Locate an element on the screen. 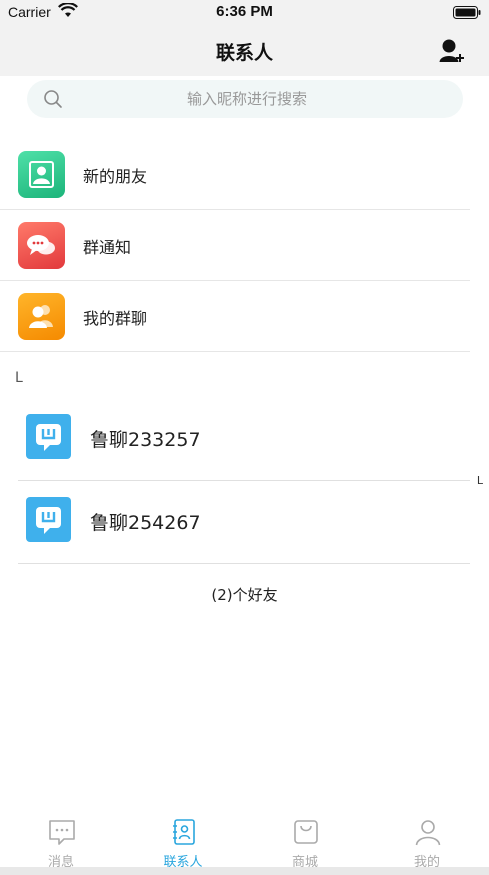  tab-me: 我的 is located at coordinates (427, 841).